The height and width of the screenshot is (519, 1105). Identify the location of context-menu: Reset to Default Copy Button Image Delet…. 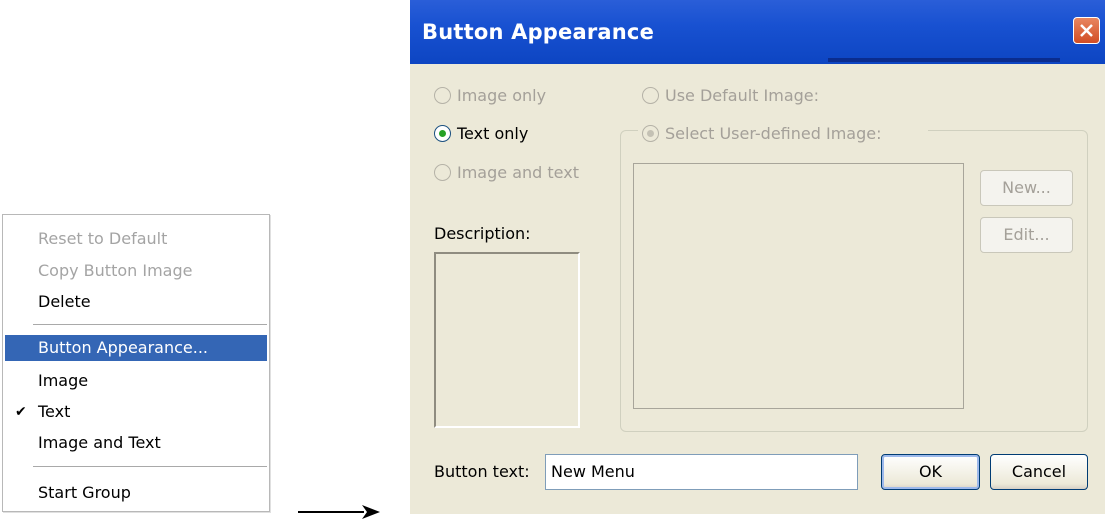
(136, 363).